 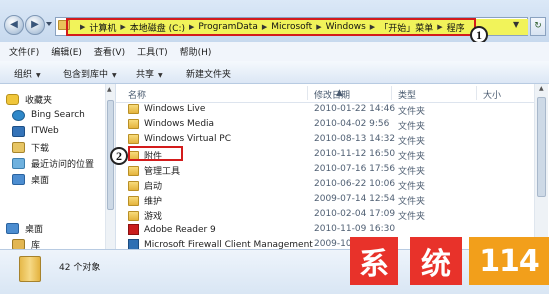 What do you see at coordinates (66, 51) in the screenshot?
I see `menu-edit: 编辑(E)` at bounding box center [66, 51].